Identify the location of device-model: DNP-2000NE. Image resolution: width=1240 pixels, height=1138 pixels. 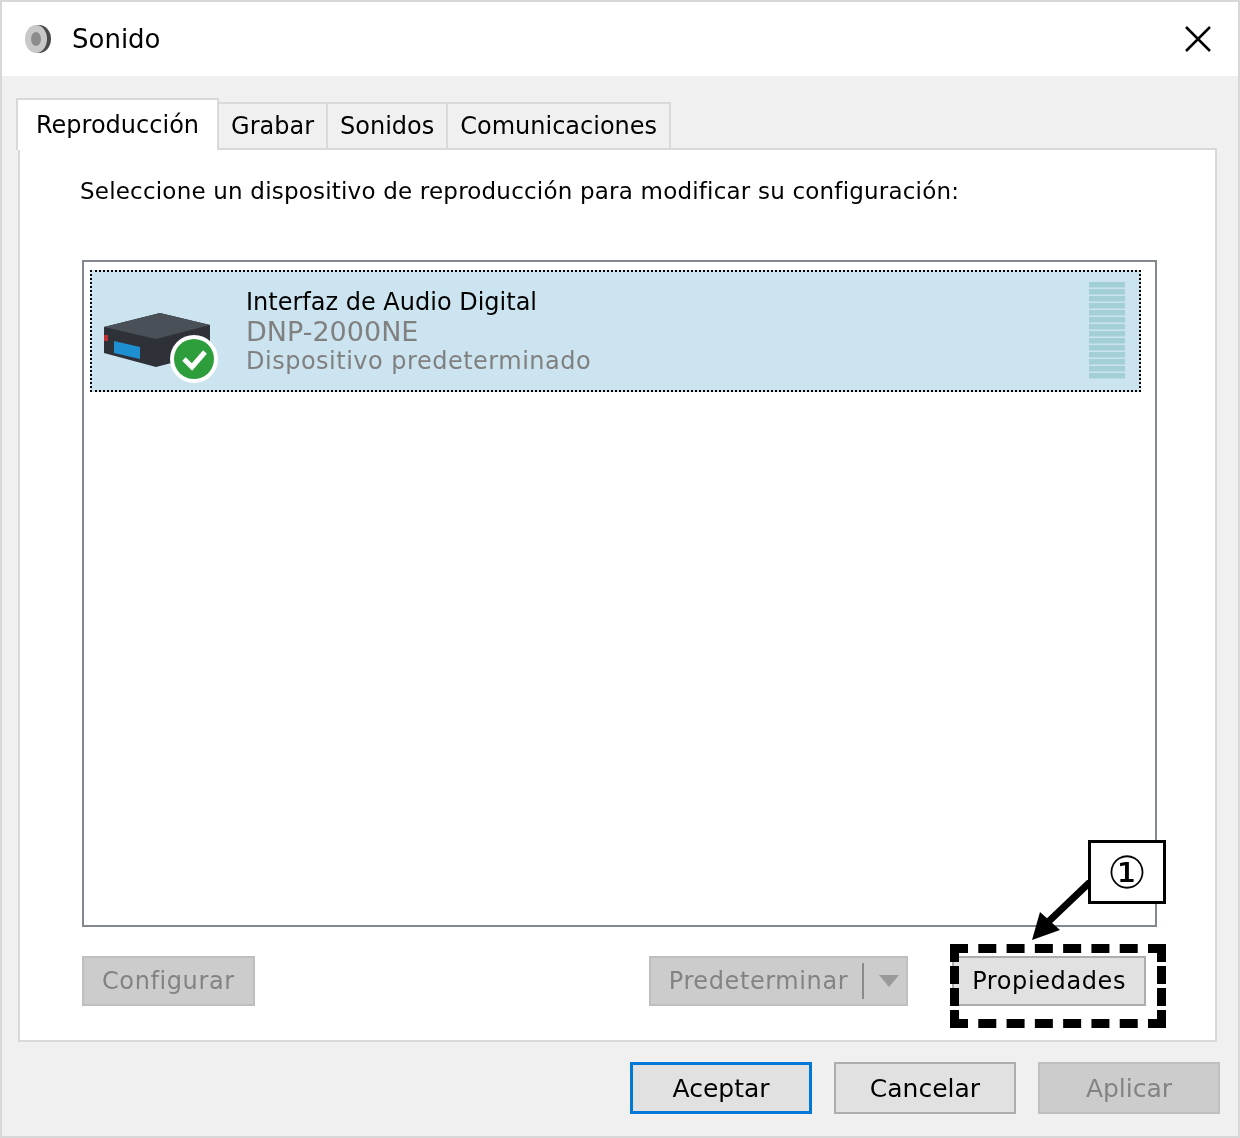
(333, 331).